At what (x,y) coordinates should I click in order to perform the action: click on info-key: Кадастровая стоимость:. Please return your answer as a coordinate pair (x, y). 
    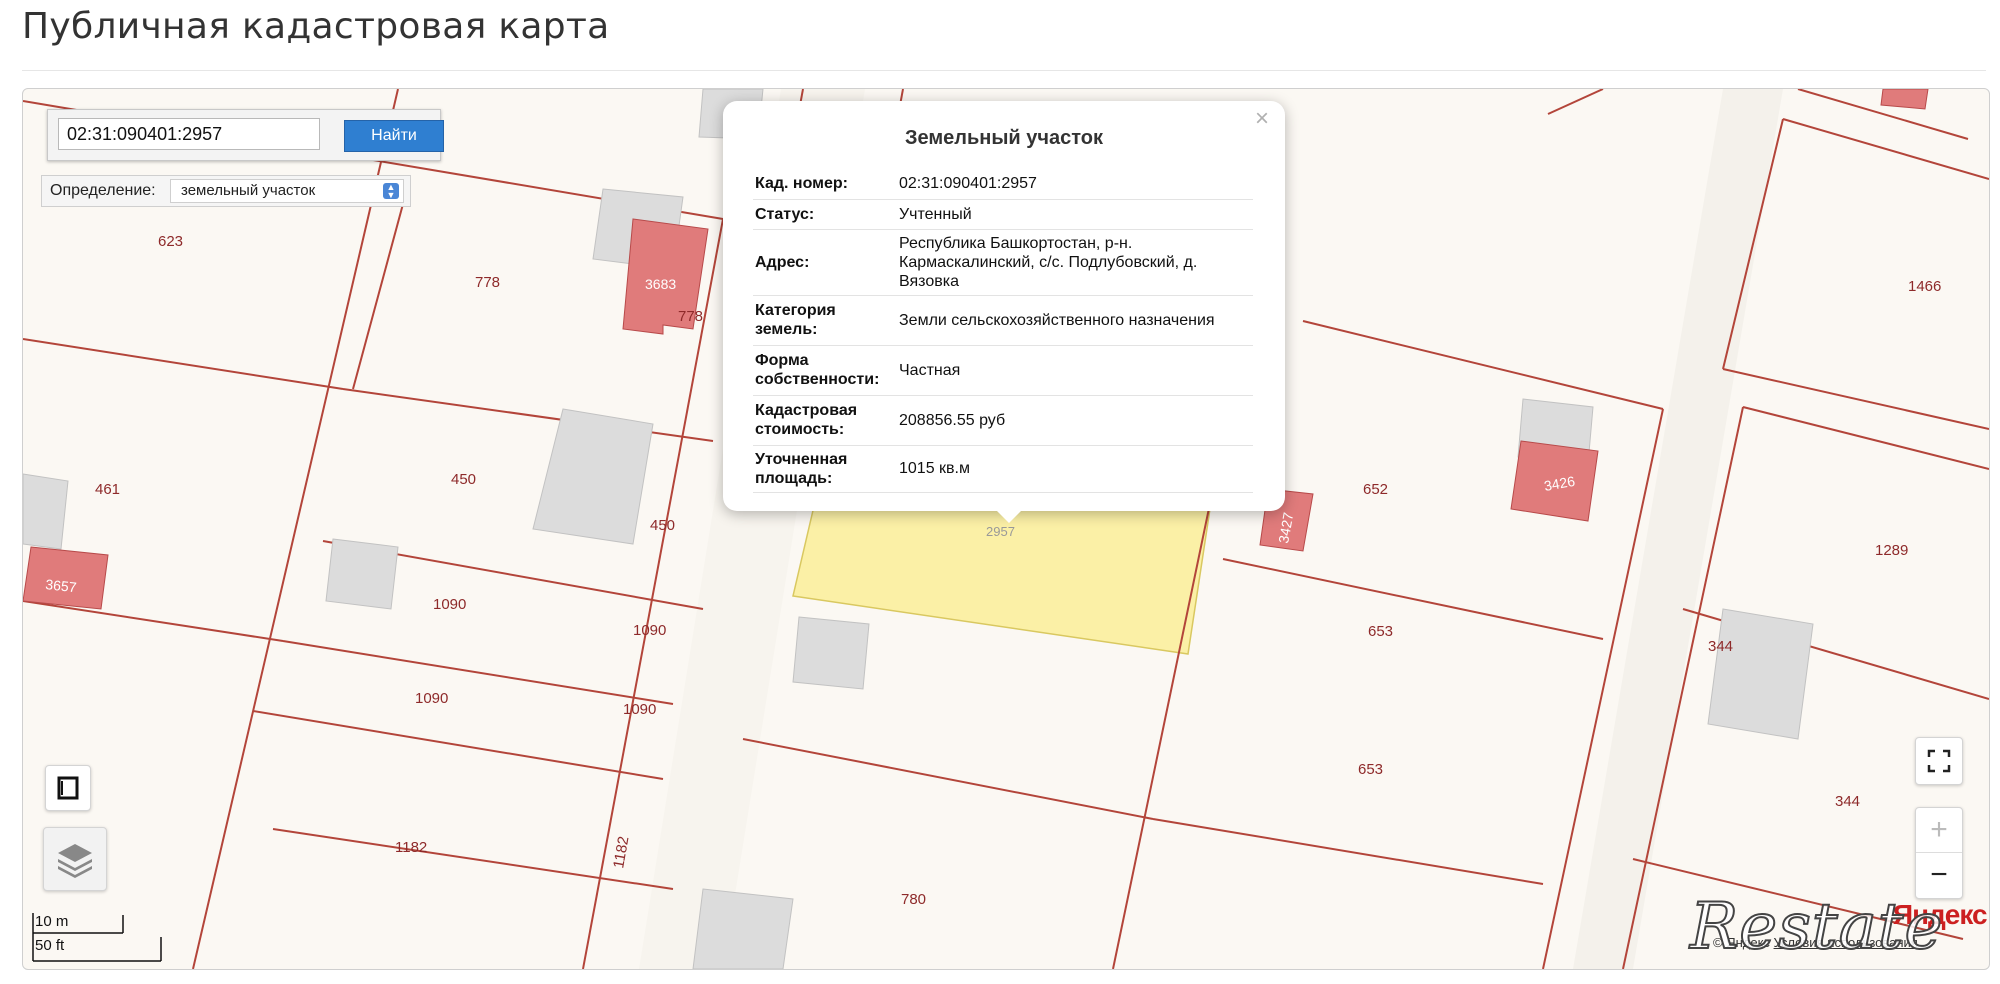
    Looking at the image, I should click on (825, 420).